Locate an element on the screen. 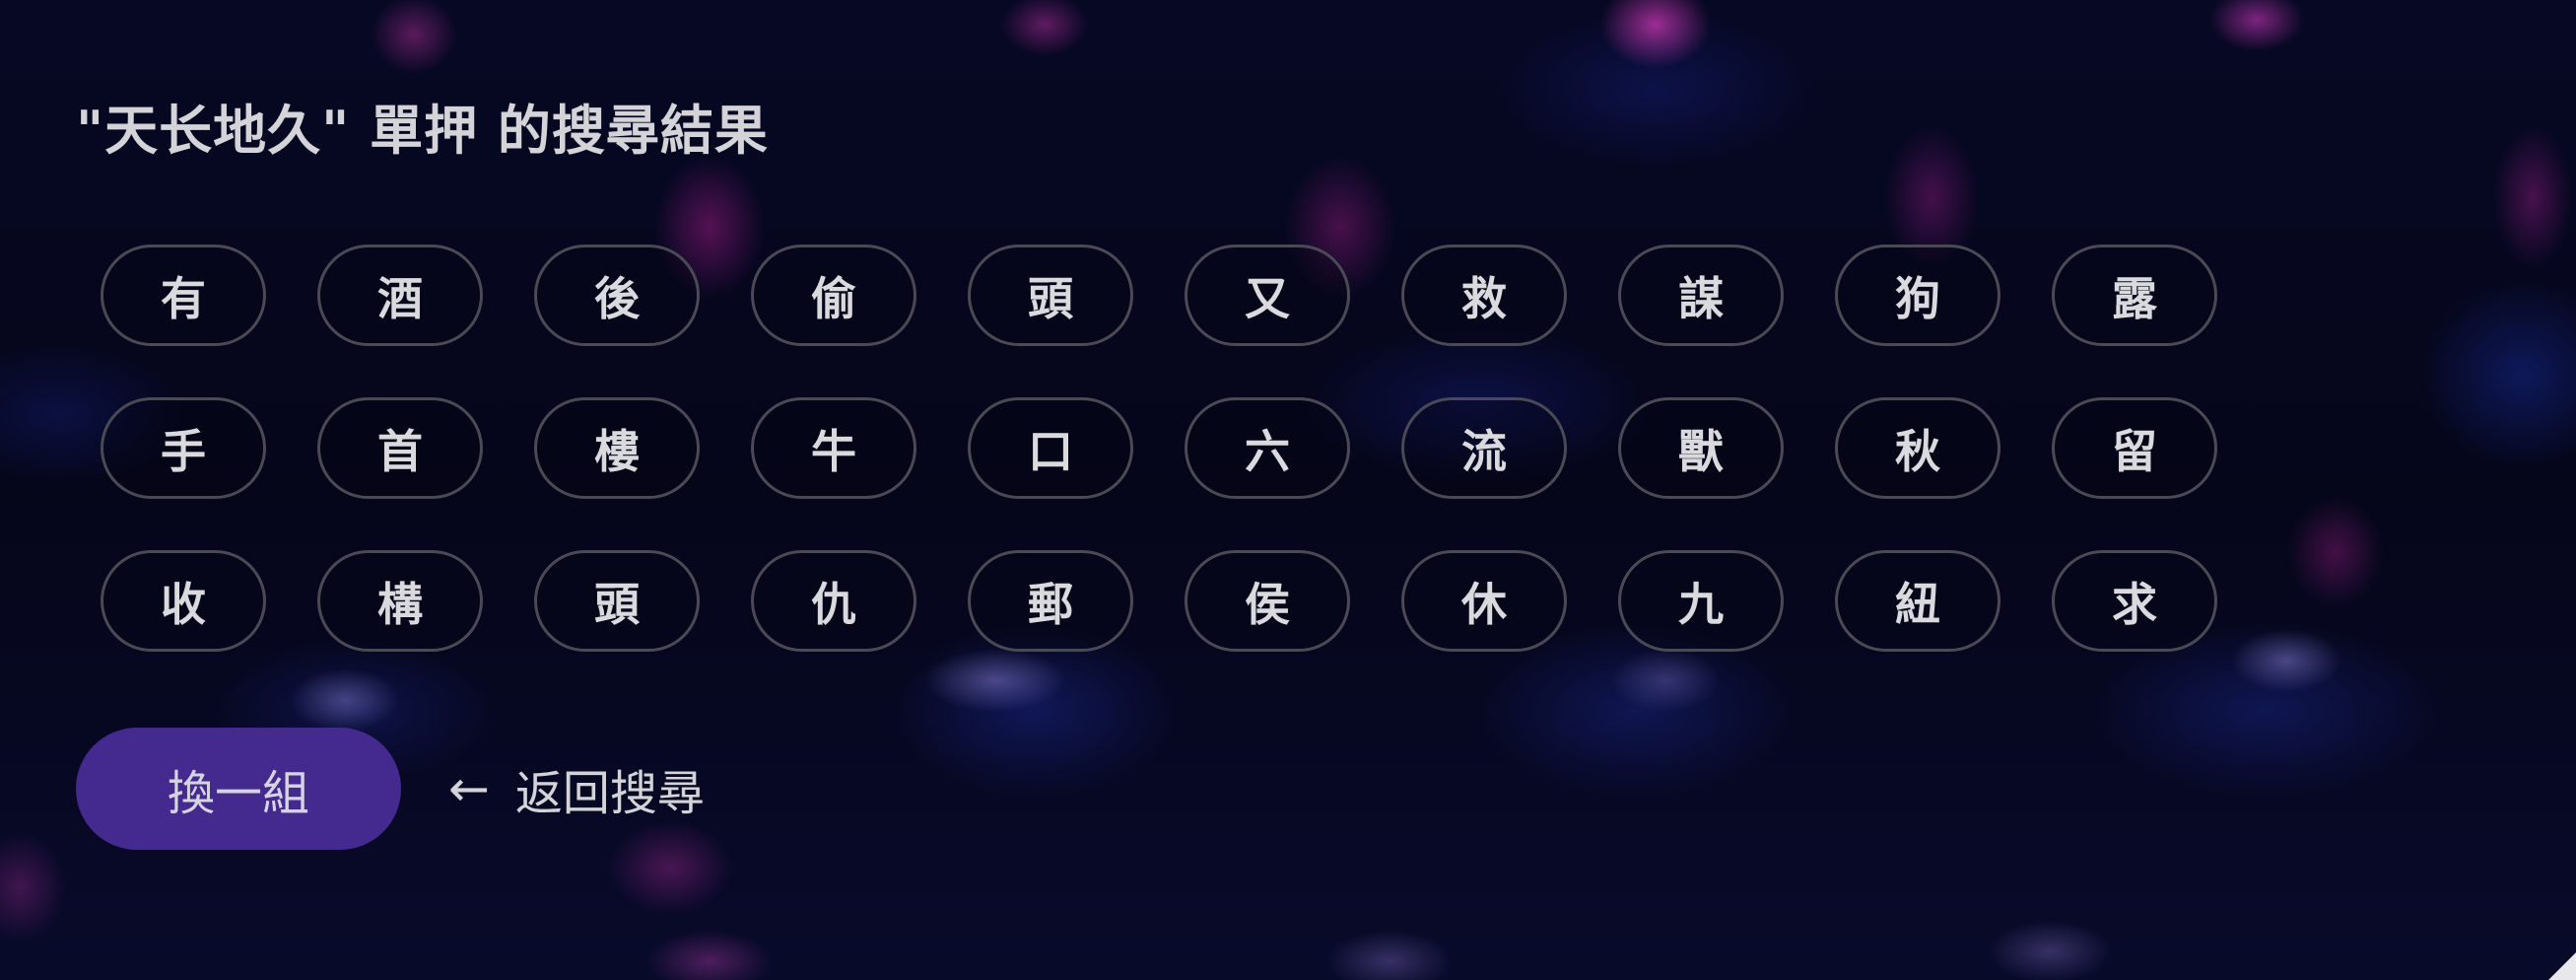 The width and height of the screenshot is (2576, 980). rhyme-chip: 六 is located at coordinates (1267, 448).